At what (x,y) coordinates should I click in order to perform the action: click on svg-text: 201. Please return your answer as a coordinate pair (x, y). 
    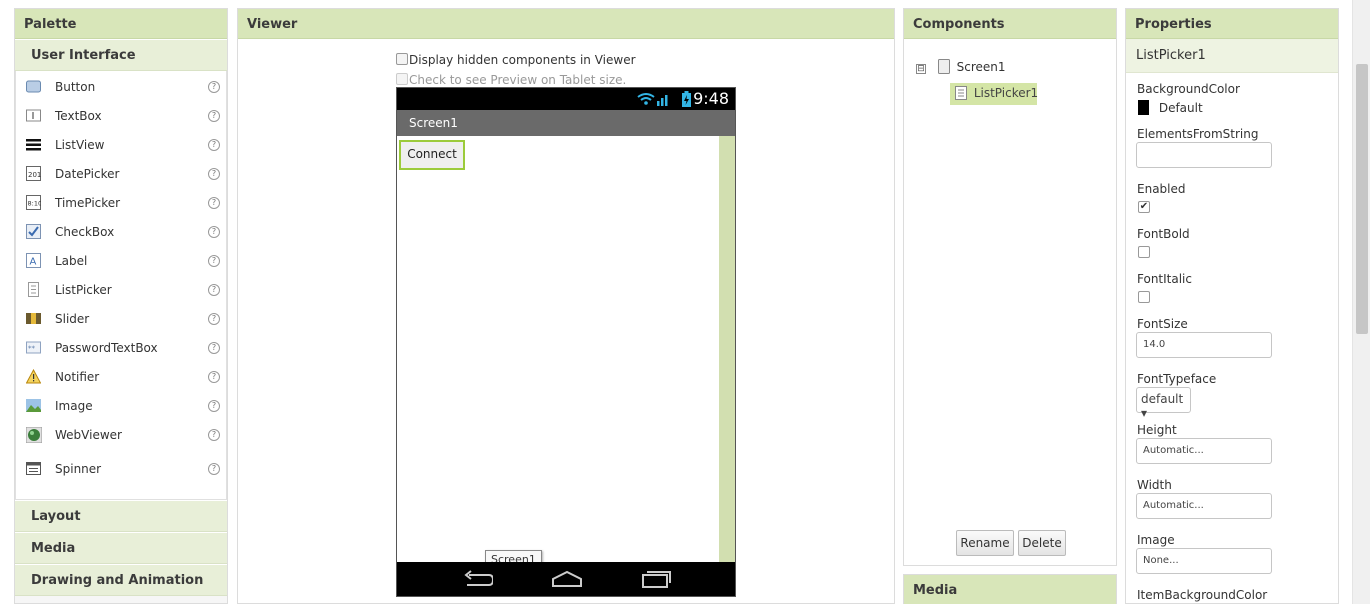
    Looking at the image, I should click on (34, 175).